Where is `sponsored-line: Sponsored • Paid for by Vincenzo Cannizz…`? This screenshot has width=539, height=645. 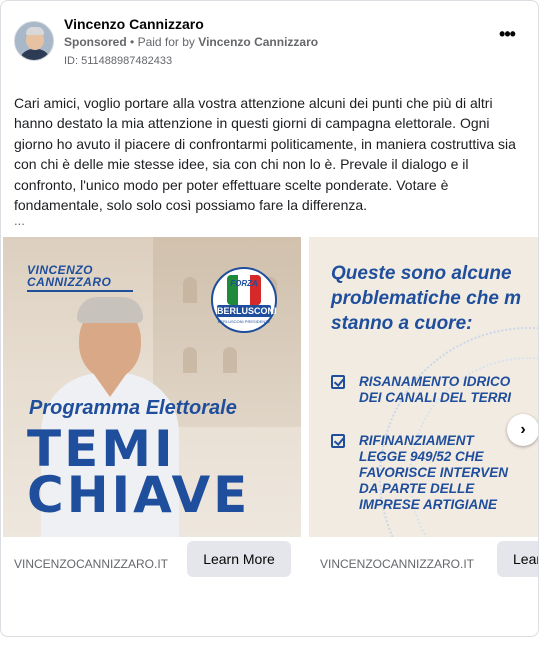
sponsored-line: Sponsored • Paid for by Vincenzo Cannizz… is located at coordinates (191, 42).